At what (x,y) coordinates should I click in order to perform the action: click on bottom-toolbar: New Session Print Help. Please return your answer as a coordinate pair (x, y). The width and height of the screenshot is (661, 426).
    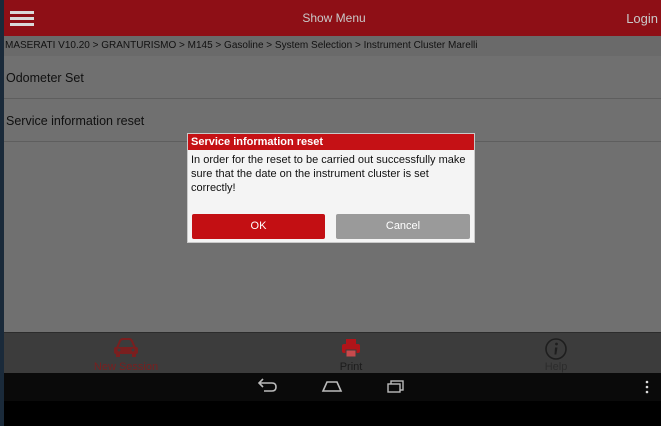
    Looking at the image, I should click on (332, 352).